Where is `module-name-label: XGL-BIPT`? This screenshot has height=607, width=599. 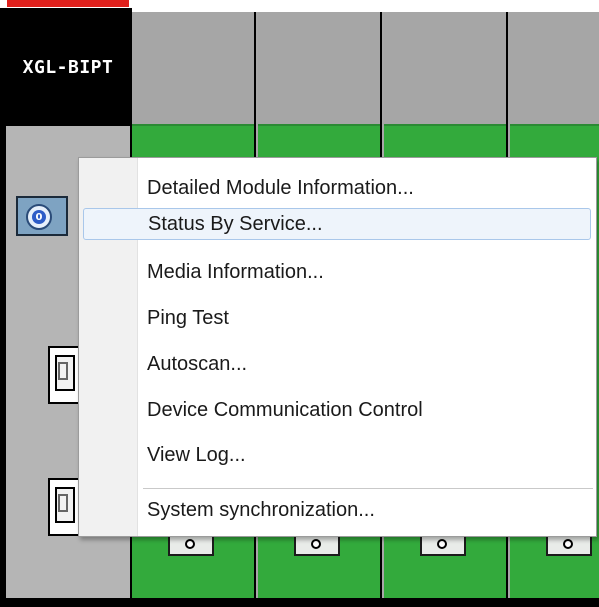
module-name-label: XGL-BIPT is located at coordinates (68, 67).